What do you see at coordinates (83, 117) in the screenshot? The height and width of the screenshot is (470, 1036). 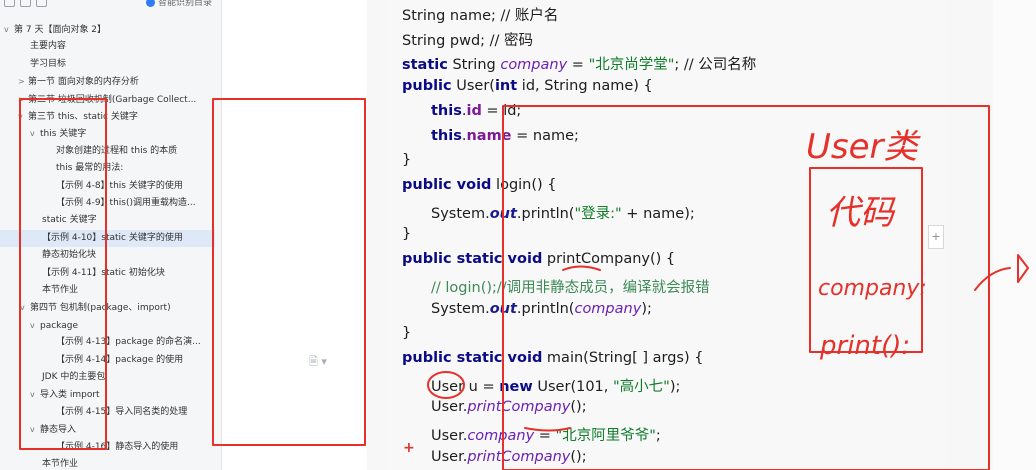 I see `toc-item-label: 第三节 this、static 关键字` at bounding box center [83, 117].